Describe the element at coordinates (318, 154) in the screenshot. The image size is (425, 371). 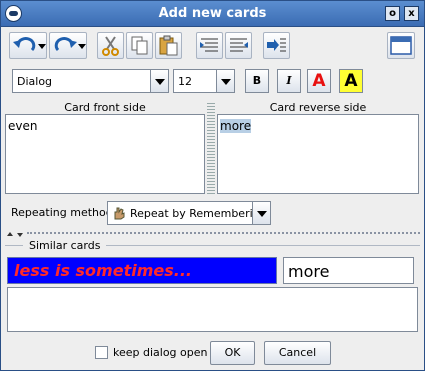
I see `reverse-side-editor: more` at that location.